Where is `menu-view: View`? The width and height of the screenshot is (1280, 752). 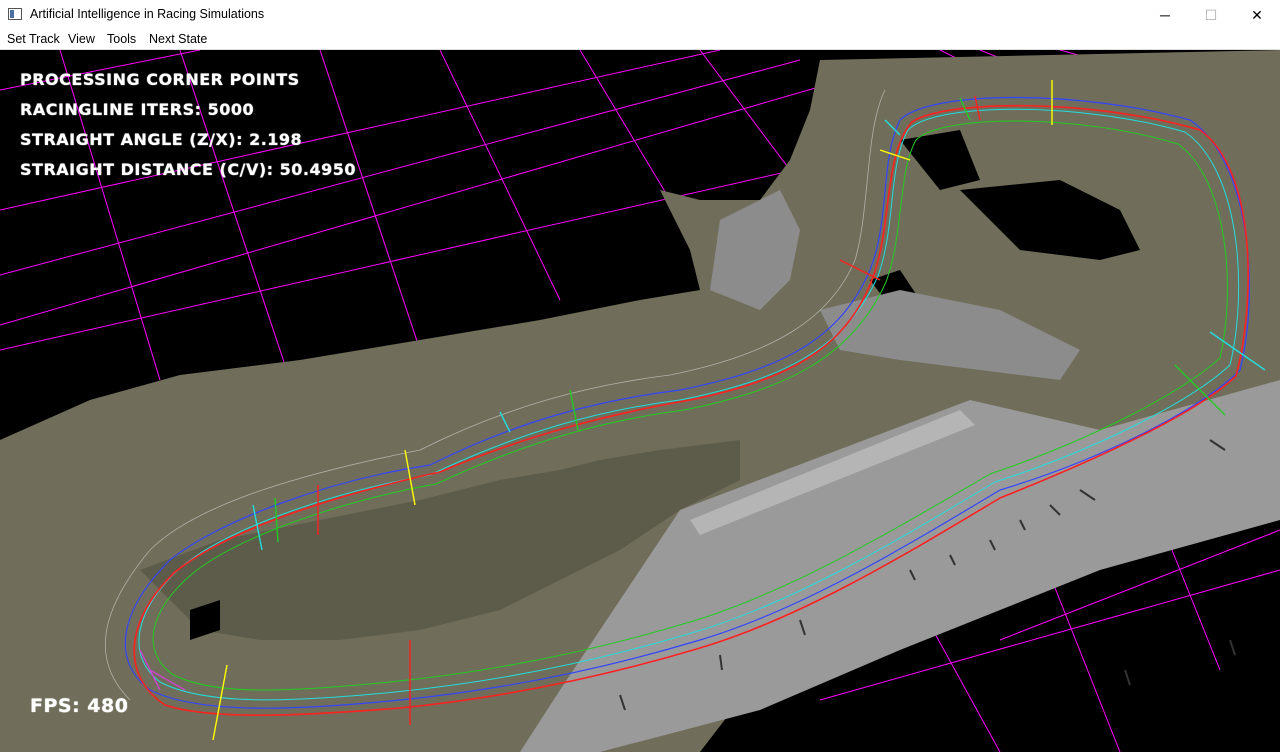 menu-view: View is located at coordinates (81, 39).